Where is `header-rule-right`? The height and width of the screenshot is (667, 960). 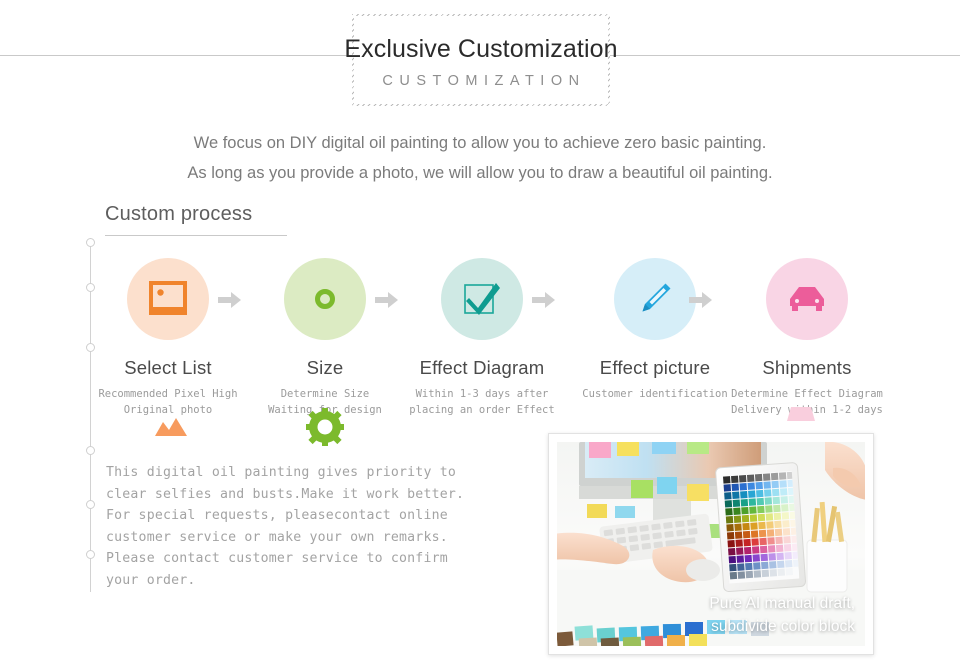
header-rule-right is located at coordinates (784, 55).